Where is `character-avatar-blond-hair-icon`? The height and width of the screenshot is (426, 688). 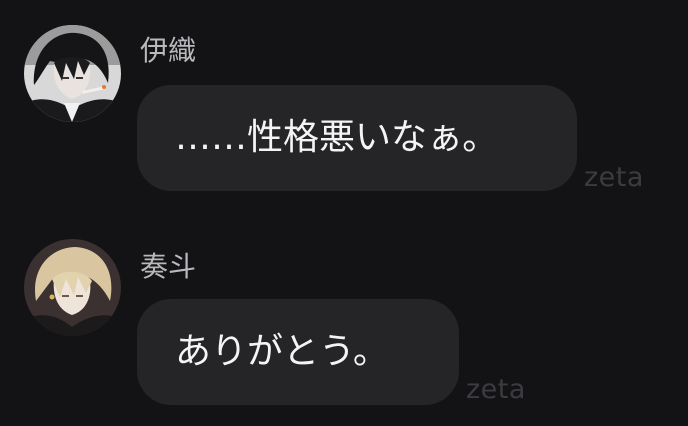
character-avatar-blond-hair-icon is located at coordinates (72, 287).